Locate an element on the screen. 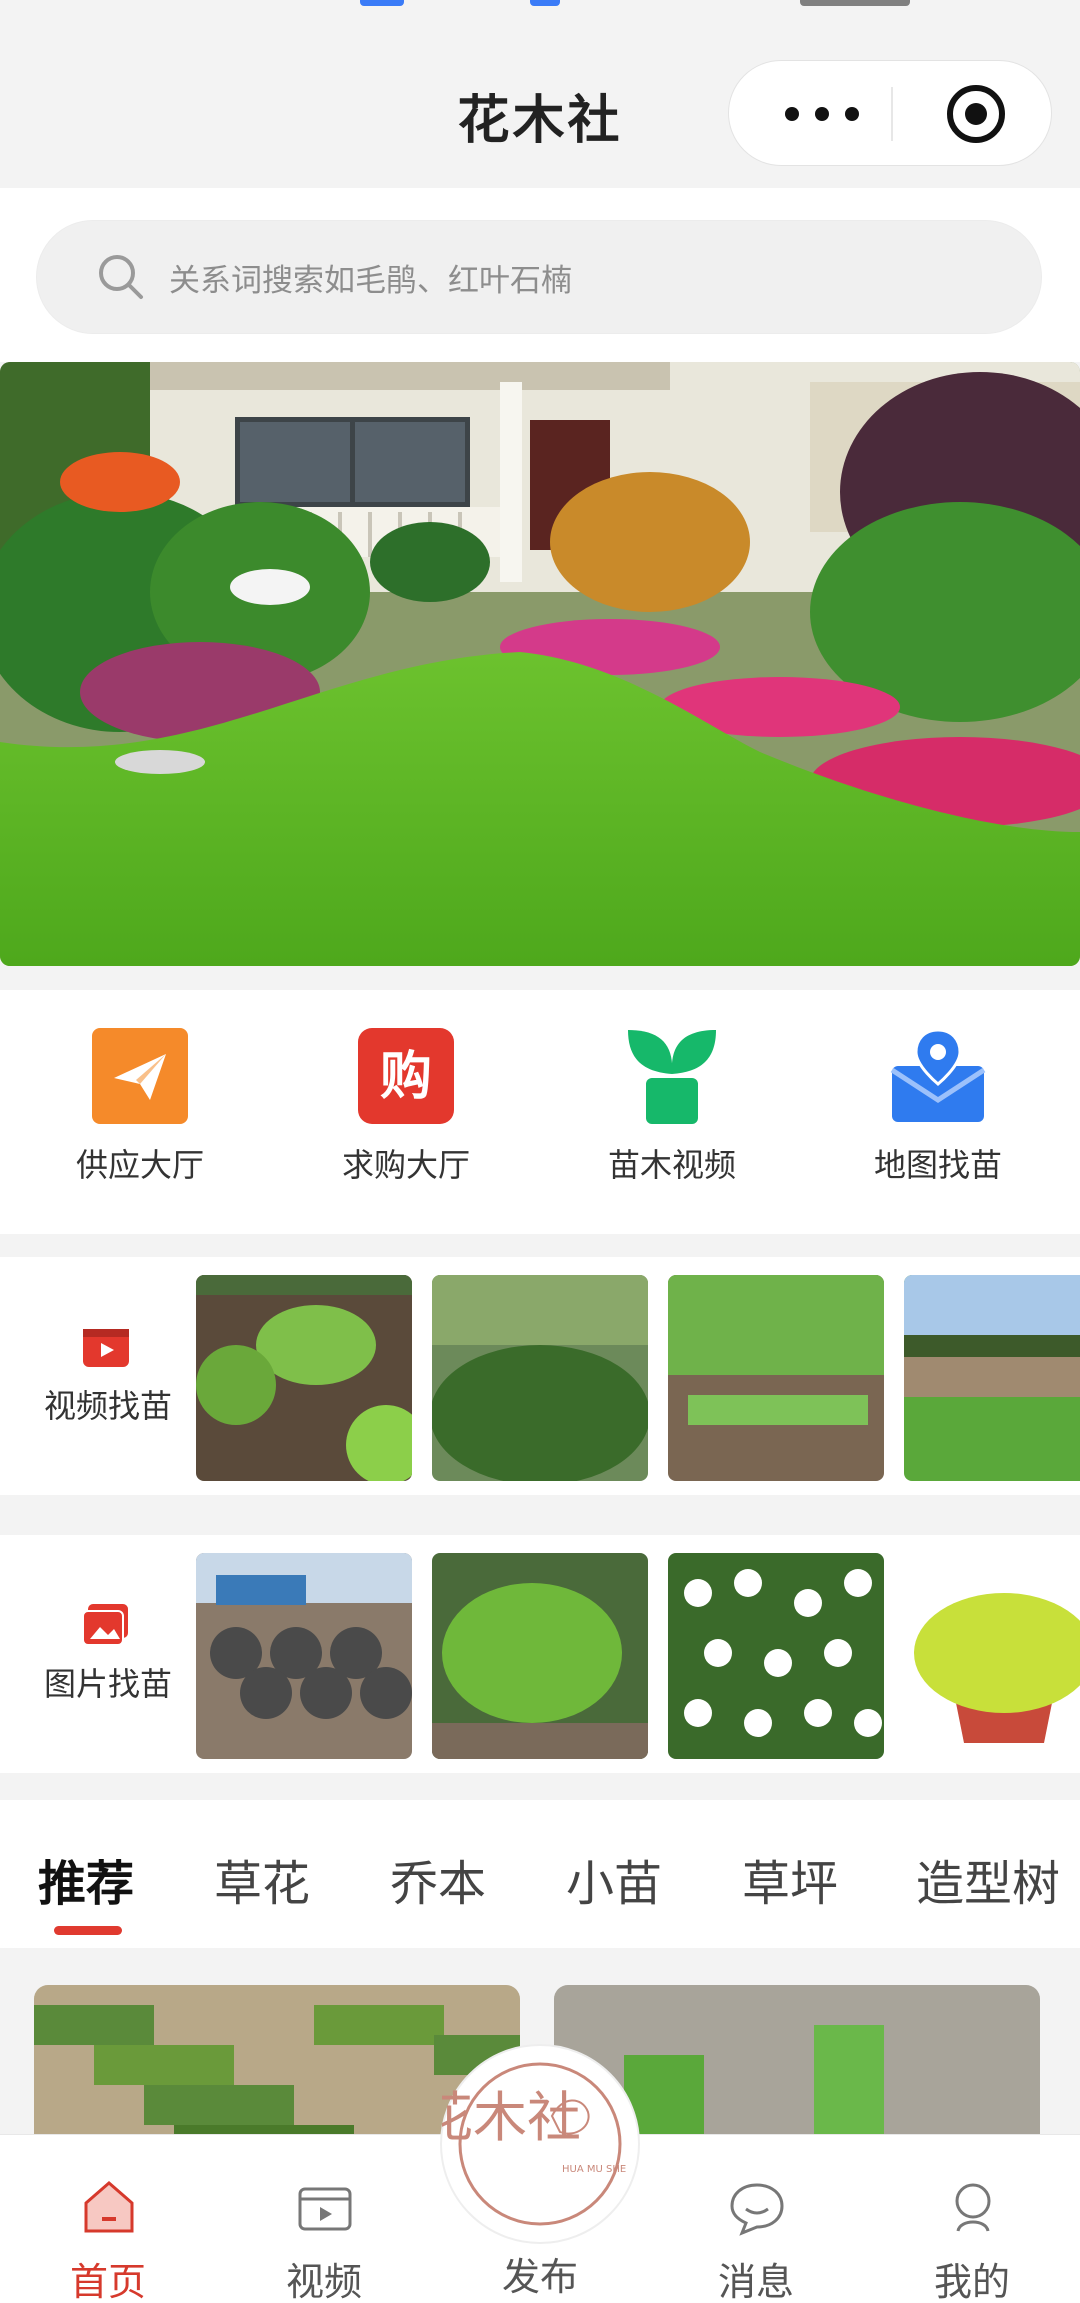 Image resolution: width=1080 pixels, height=2303 pixels. video-icon is located at coordinates (106, 1348).